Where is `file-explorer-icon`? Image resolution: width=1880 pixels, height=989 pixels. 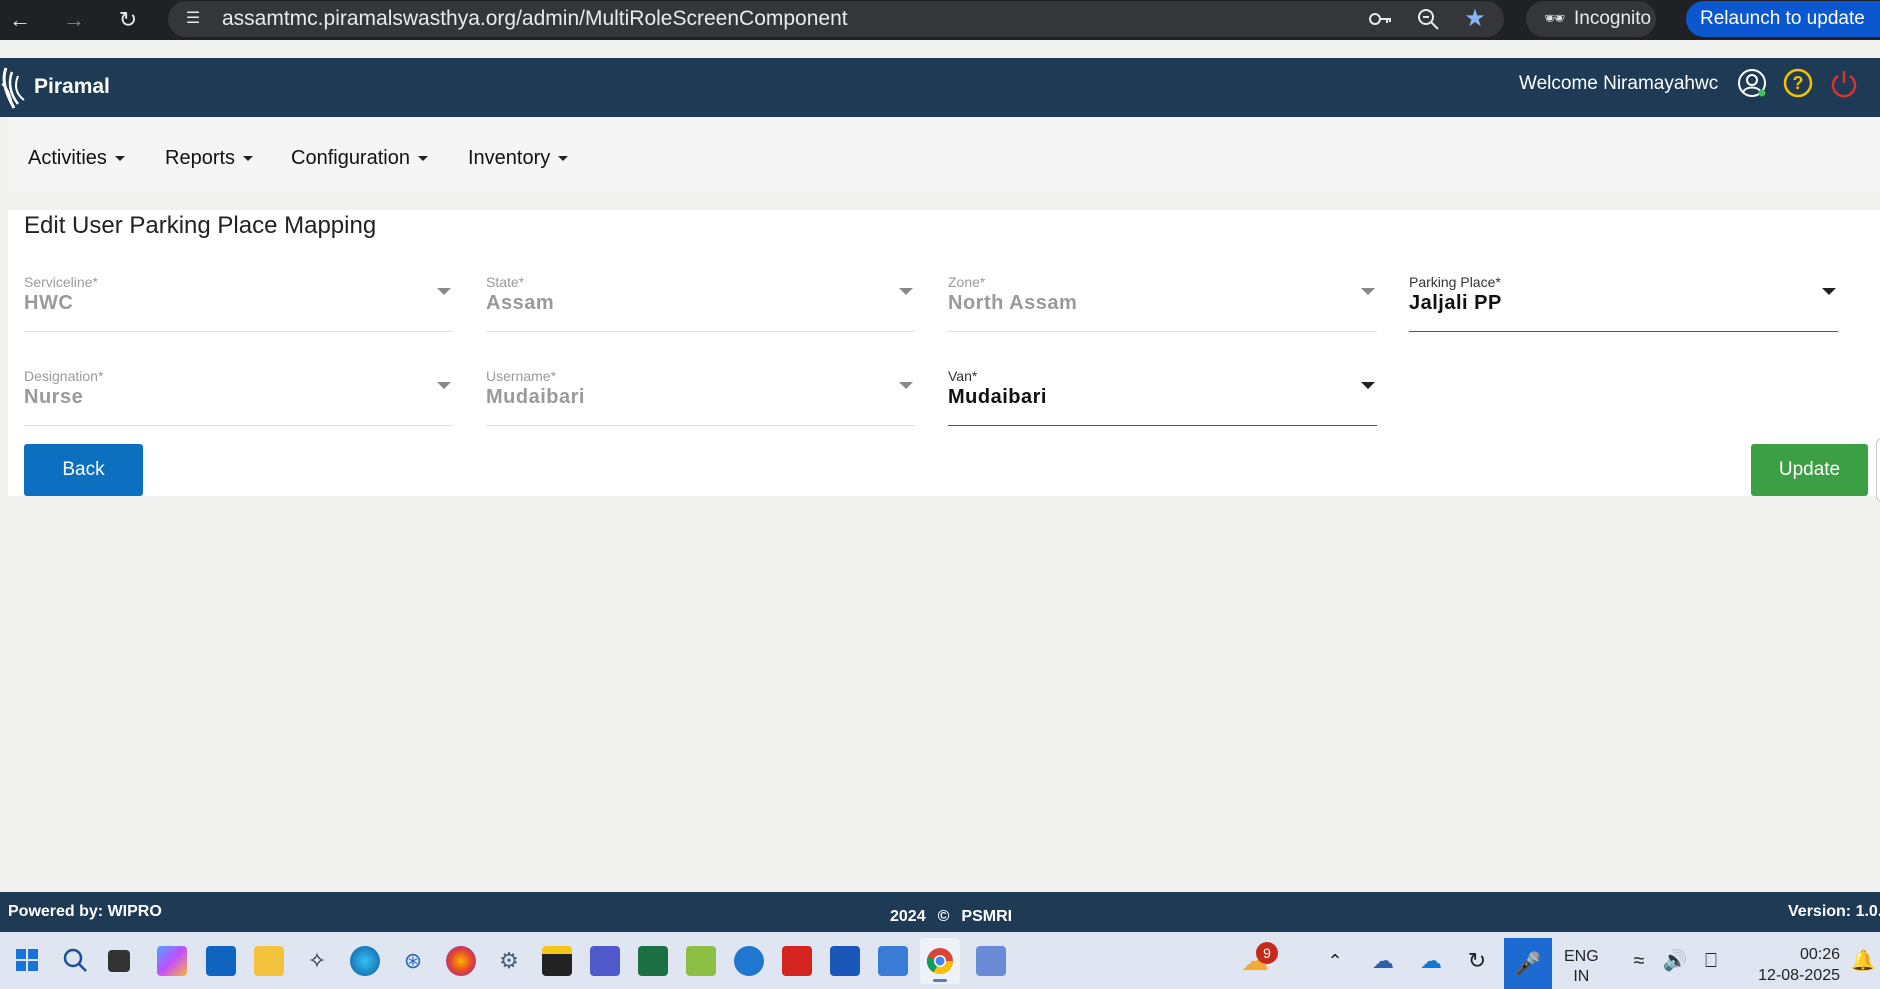 file-explorer-icon is located at coordinates (269, 961).